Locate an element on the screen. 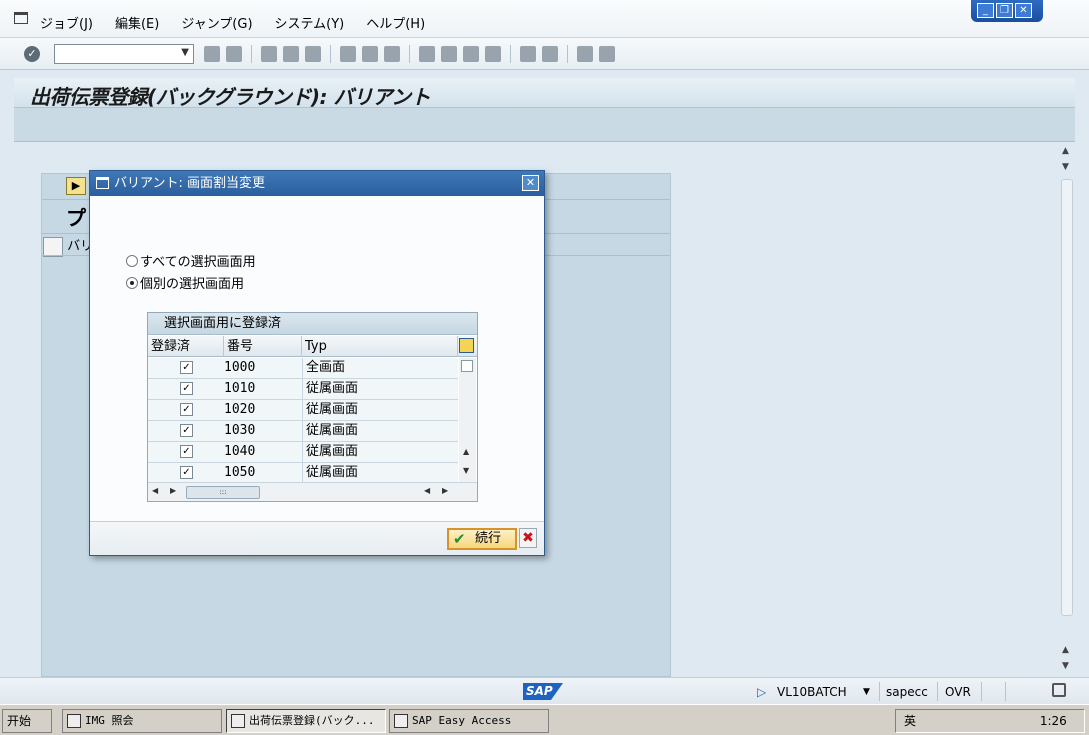  radio-individual-screens: 個別の選択画面用 is located at coordinates (185, 282).